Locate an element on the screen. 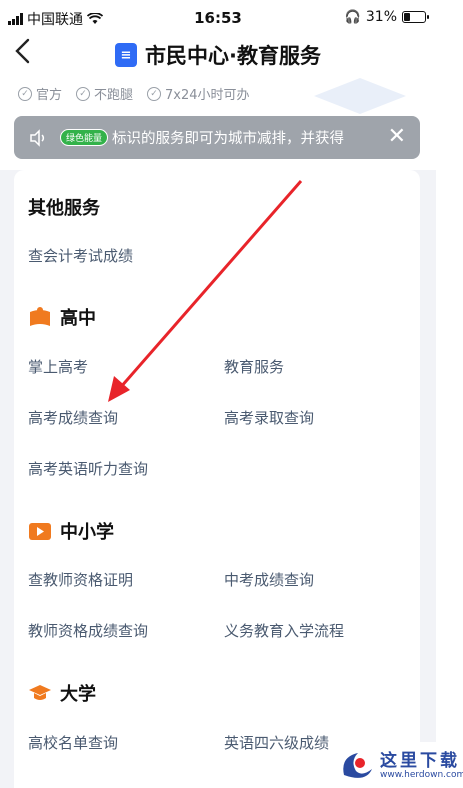 This screenshot has width=463, height=788. service-link: 义务教育入学流程 is located at coordinates (284, 630).